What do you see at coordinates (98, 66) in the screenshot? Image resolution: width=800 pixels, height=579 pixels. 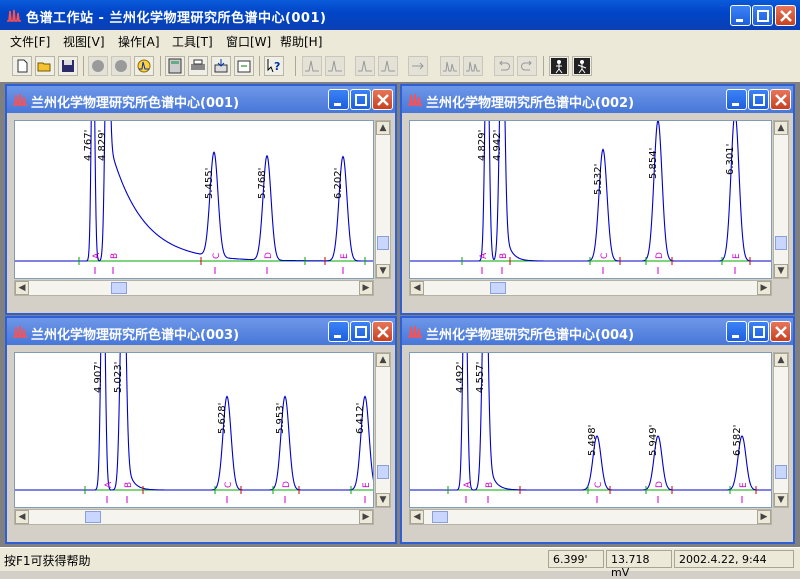 I see `run-button` at bounding box center [98, 66].